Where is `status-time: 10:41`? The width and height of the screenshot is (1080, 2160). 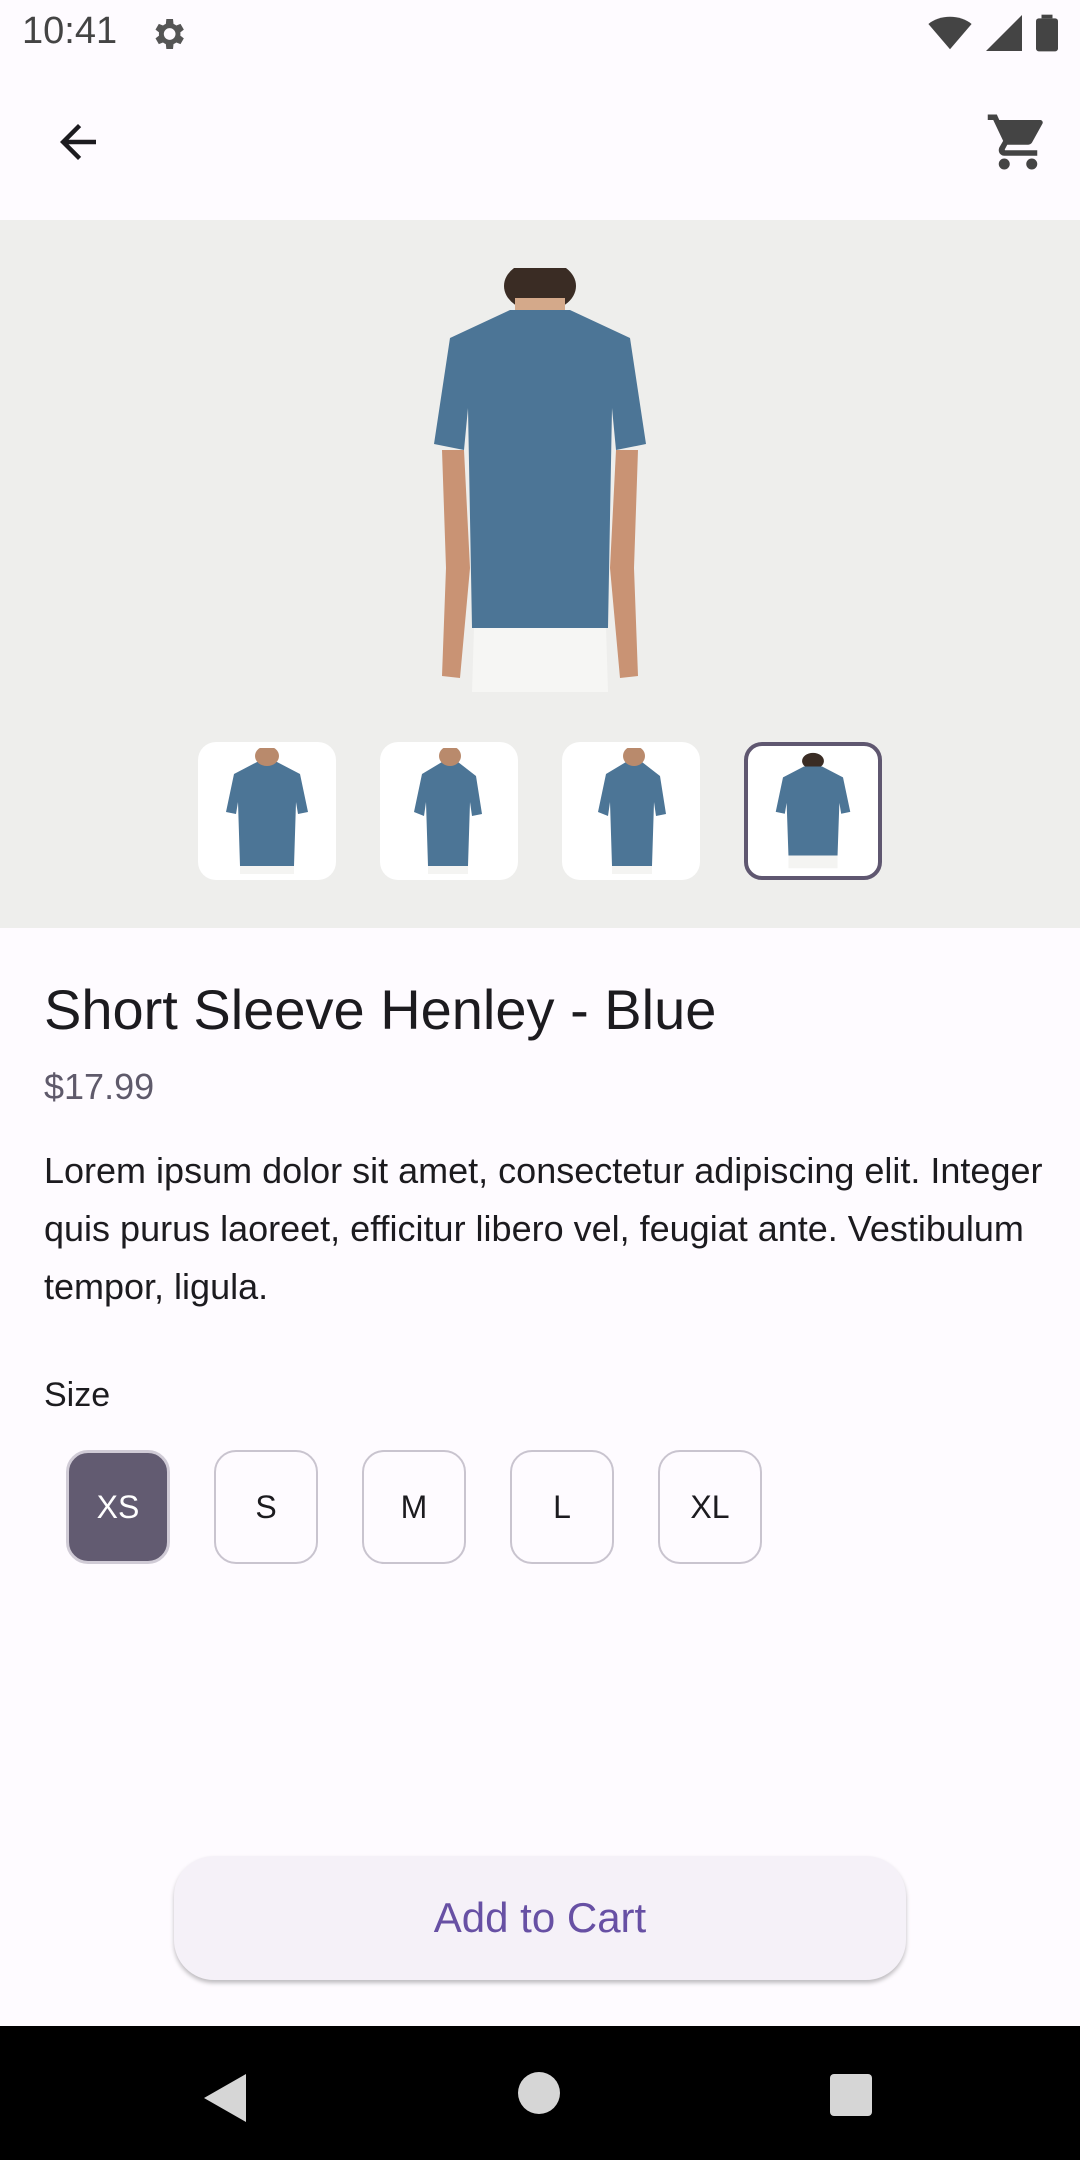
status-time: 10:41 is located at coordinates (70, 31).